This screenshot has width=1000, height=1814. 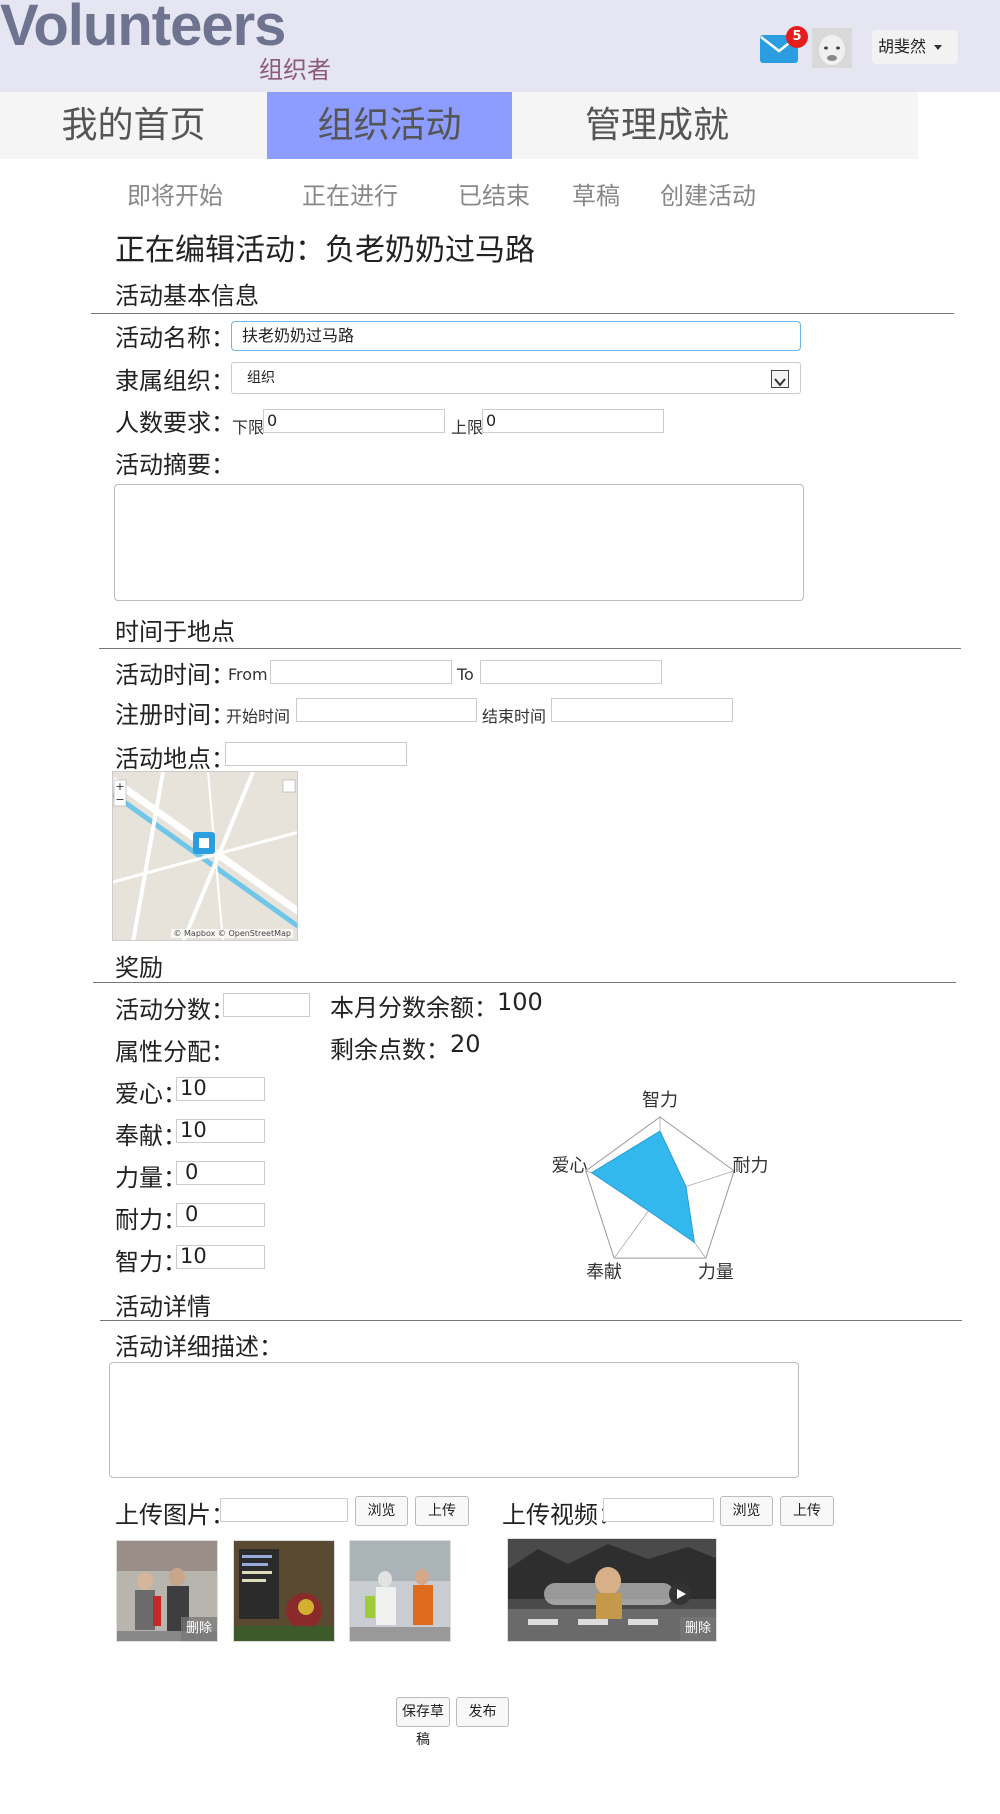 I want to click on upload-image-label: 上传图片：, so click(x=175, y=1515).